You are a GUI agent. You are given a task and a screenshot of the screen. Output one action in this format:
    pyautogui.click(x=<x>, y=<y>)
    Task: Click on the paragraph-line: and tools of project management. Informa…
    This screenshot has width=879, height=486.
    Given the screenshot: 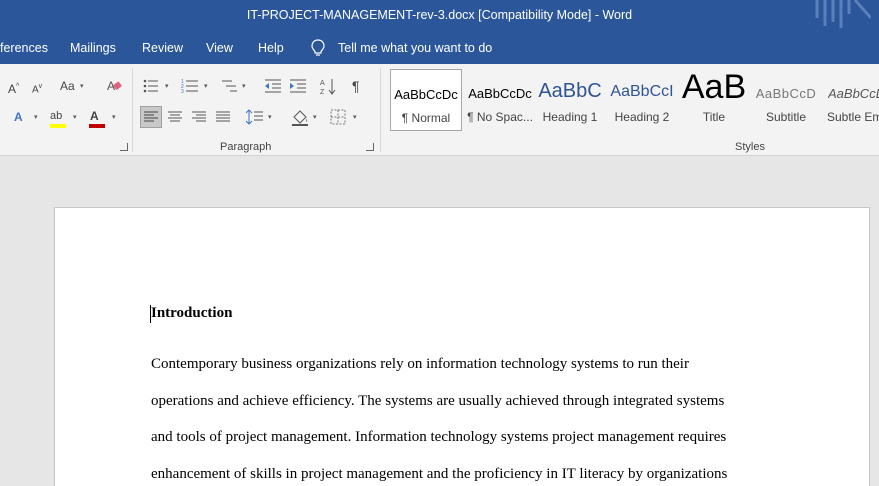 What is the action you would take?
    pyautogui.click(x=438, y=437)
    